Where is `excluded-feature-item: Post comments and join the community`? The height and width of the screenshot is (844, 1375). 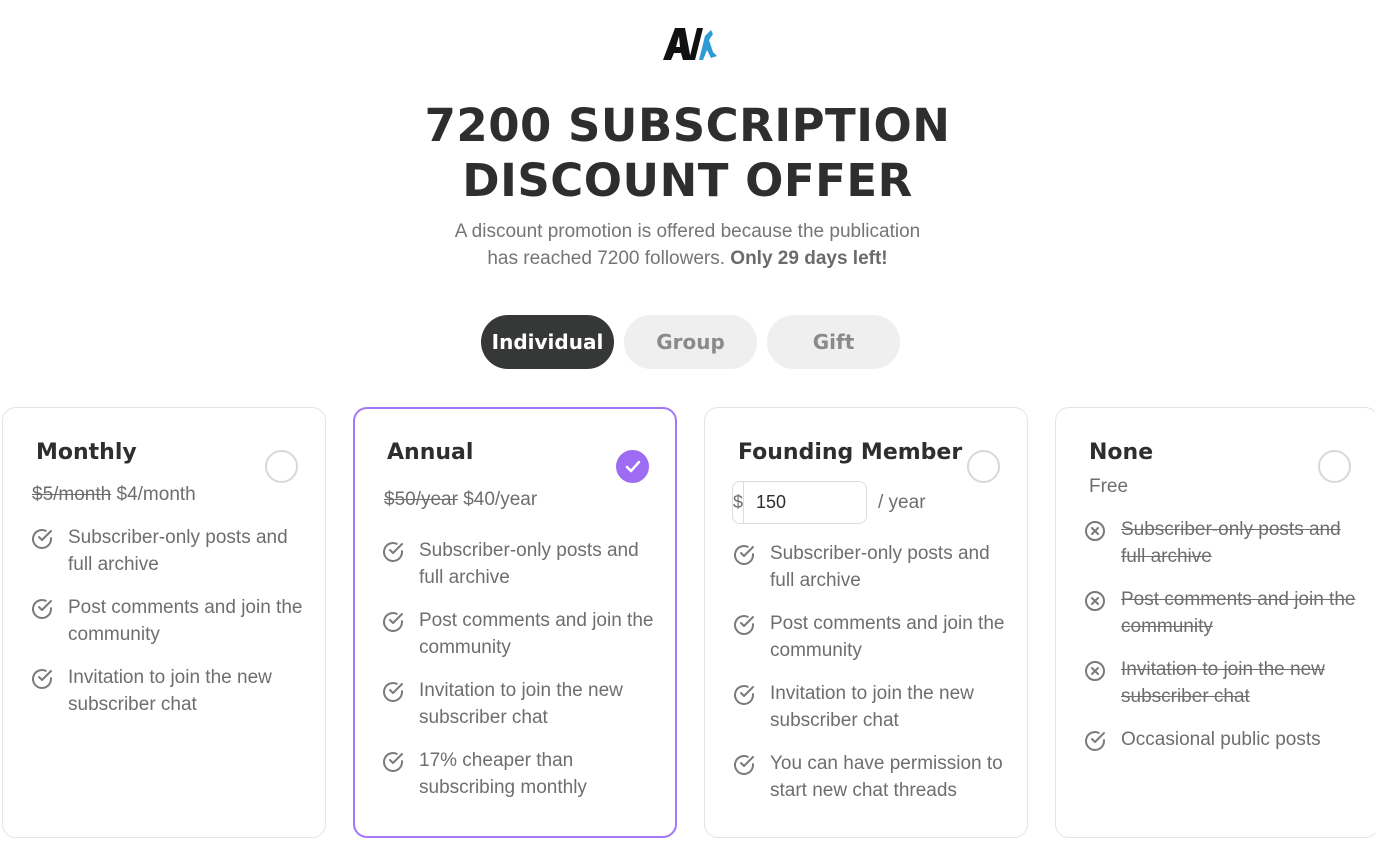 excluded-feature-item: Post comments and join the community is located at coordinates (1224, 613).